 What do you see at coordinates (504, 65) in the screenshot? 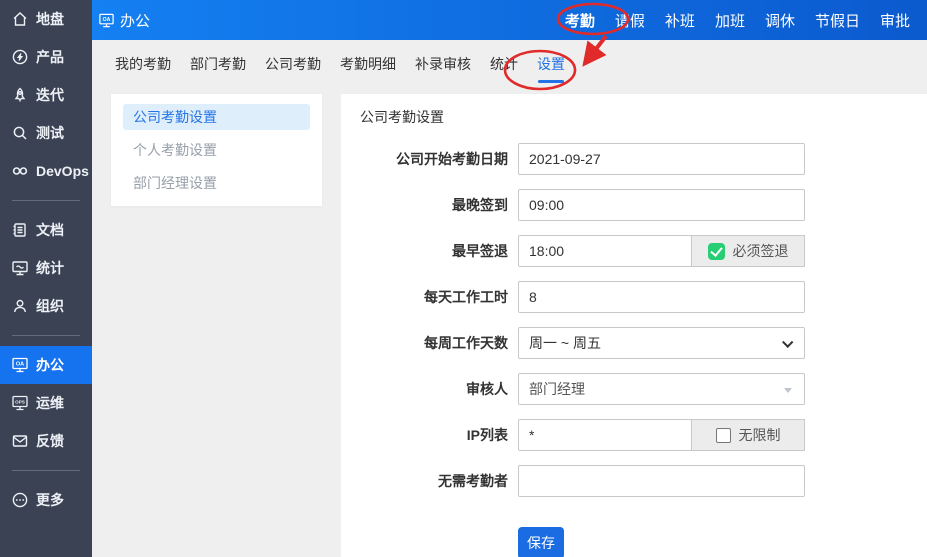
I see `tab-stats: 统计` at bounding box center [504, 65].